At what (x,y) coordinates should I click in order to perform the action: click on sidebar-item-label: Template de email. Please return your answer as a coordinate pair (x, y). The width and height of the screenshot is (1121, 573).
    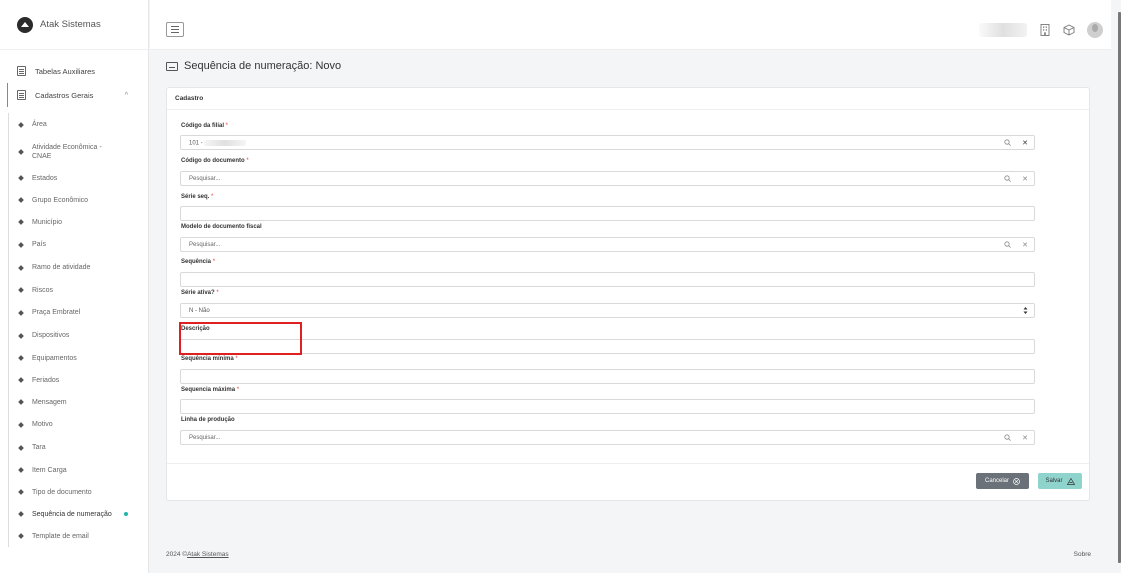
    Looking at the image, I should click on (60, 536).